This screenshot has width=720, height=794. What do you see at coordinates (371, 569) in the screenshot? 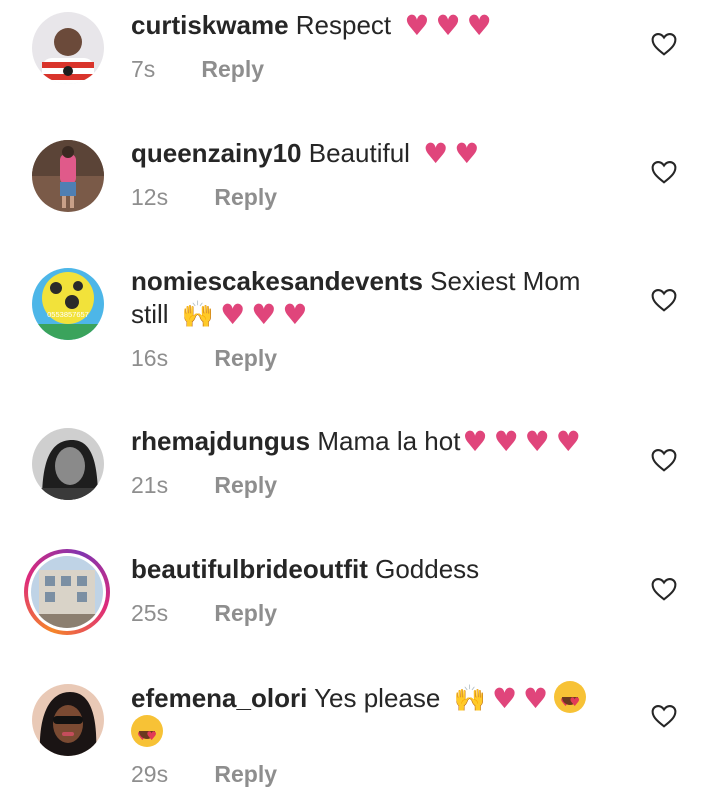
I see `comment-text: beautifulbrideoutfit Goddess` at bounding box center [371, 569].